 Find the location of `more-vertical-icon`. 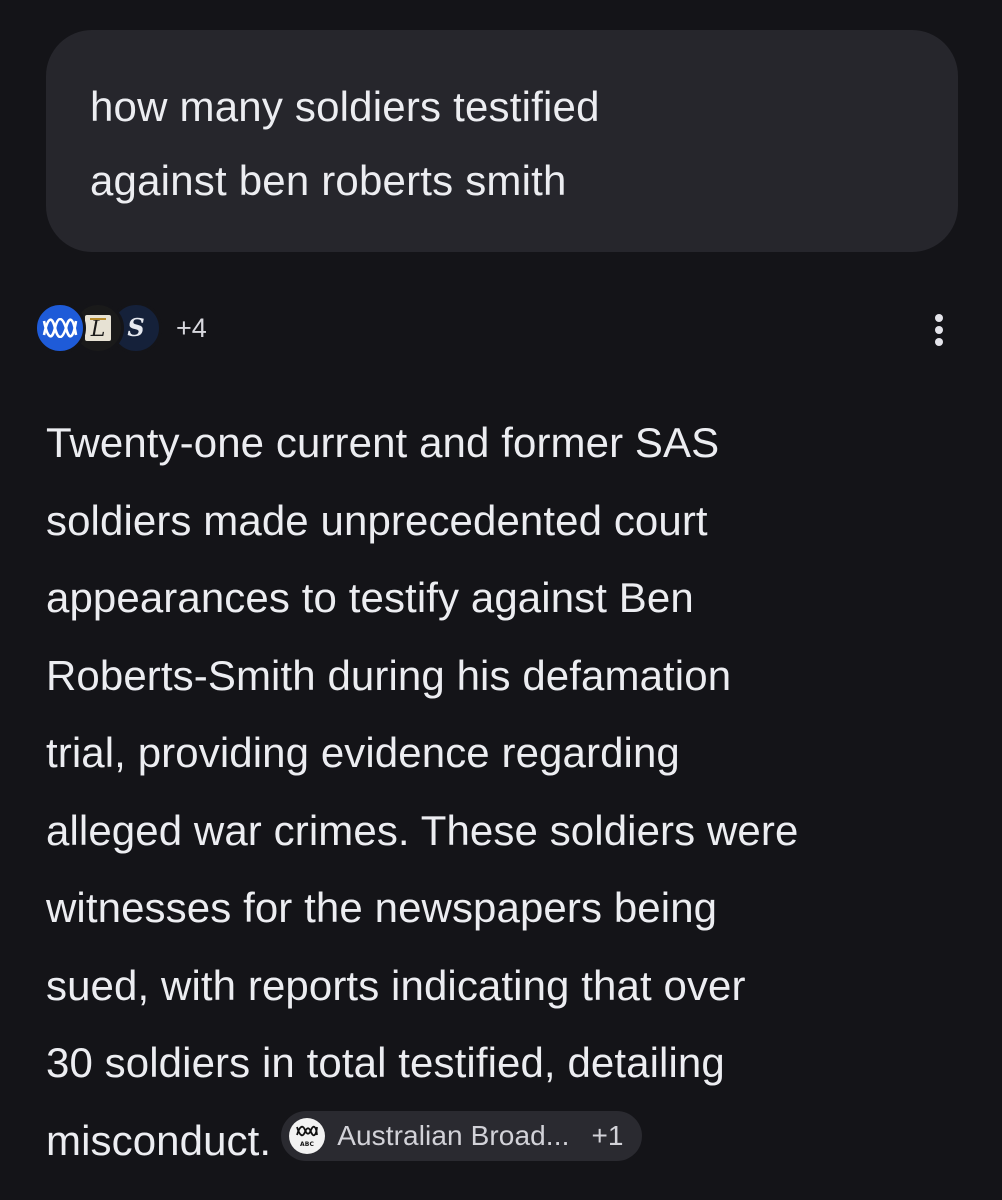

more-vertical-icon is located at coordinates (939, 330).